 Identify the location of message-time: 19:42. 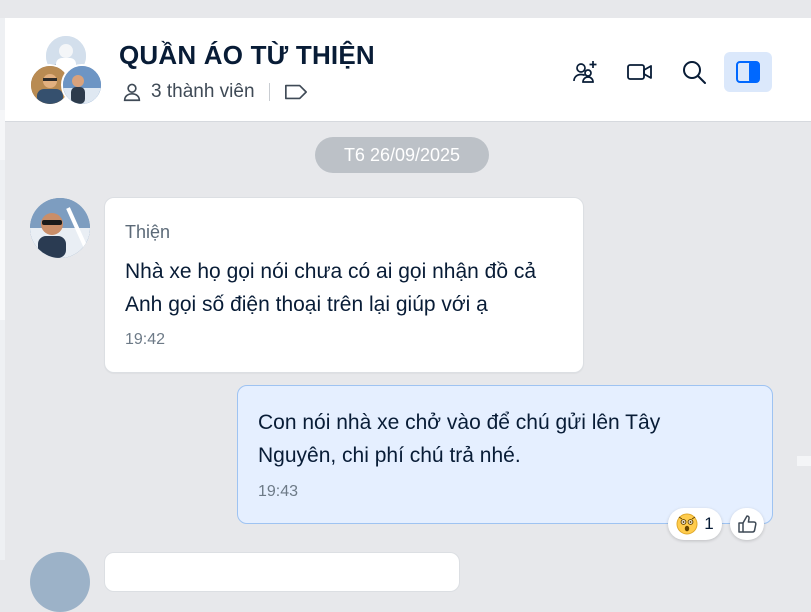
(145, 339).